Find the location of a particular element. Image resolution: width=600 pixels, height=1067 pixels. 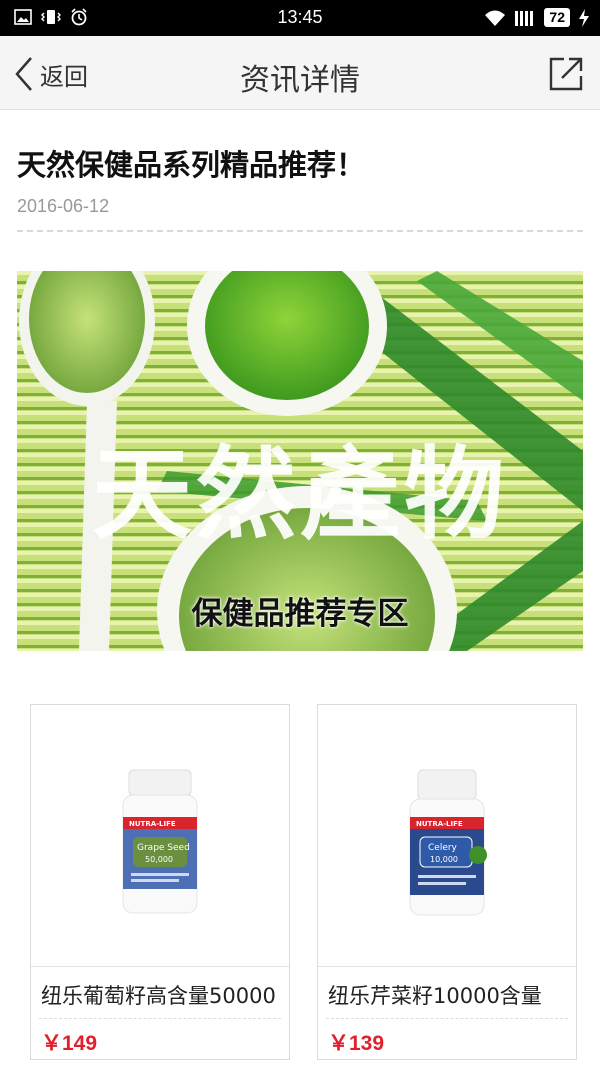

article-date: 2016-06-12 is located at coordinates (63, 206).